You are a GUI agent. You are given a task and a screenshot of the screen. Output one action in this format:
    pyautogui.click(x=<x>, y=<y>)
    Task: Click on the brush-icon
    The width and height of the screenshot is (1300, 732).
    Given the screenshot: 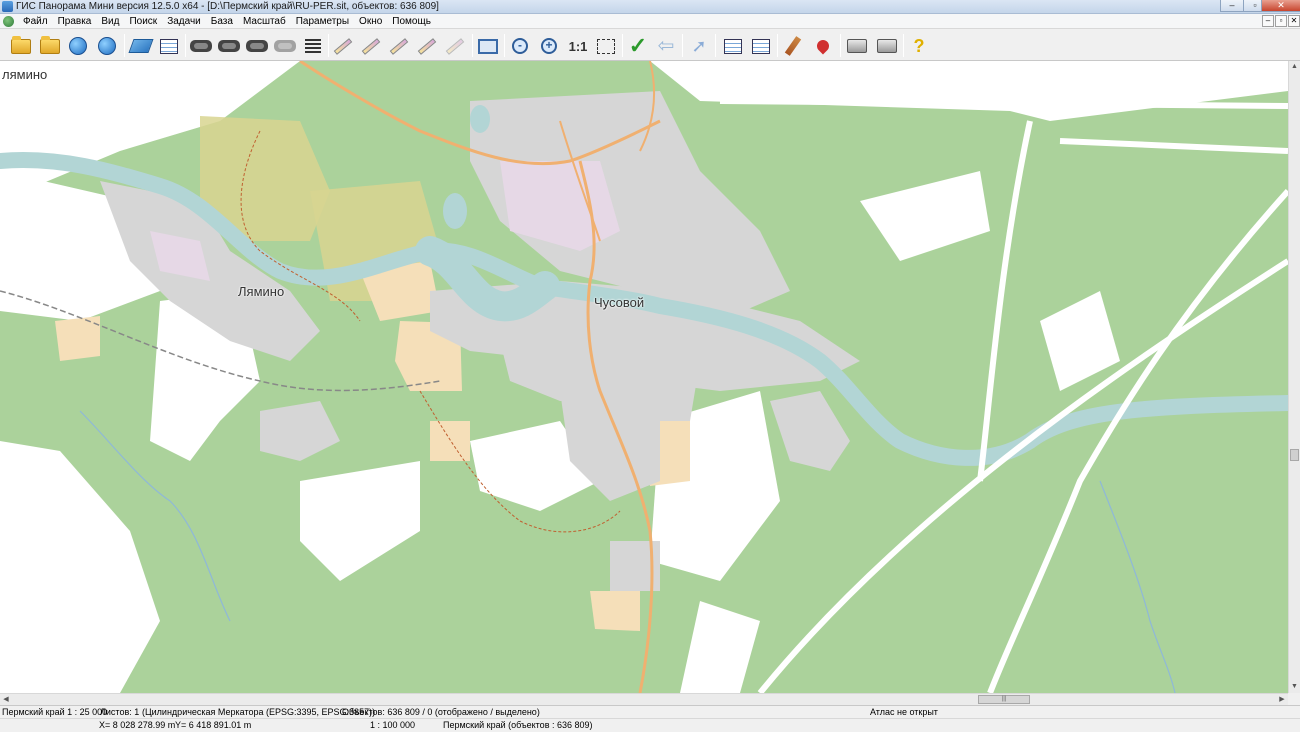 What is the action you would take?
    pyautogui.click(x=793, y=46)
    